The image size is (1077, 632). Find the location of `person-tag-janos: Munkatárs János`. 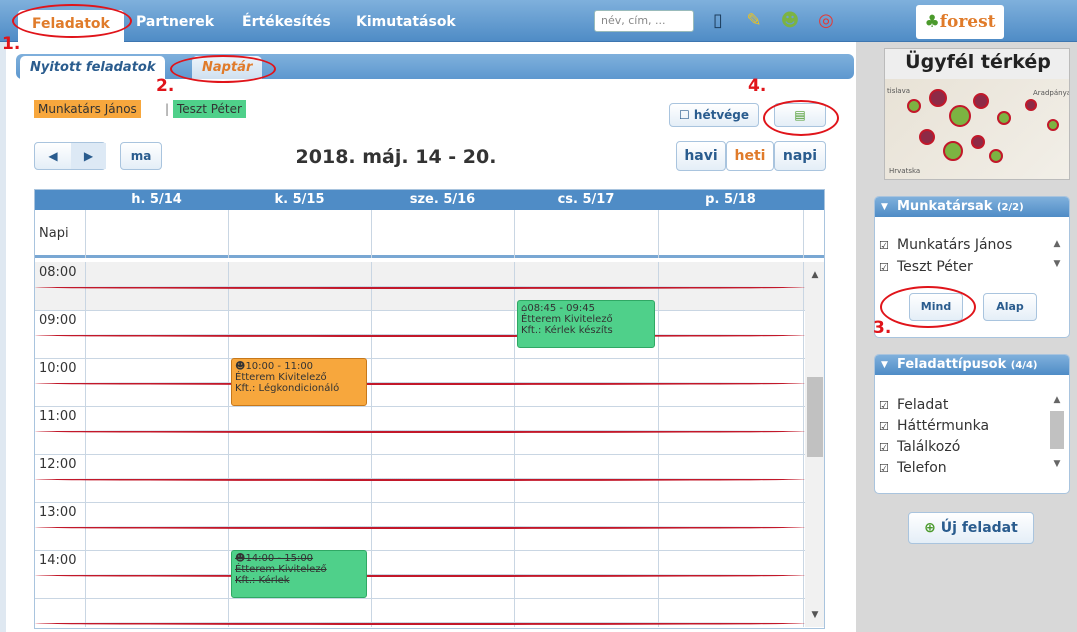

person-tag-janos: Munkatárs János is located at coordinates (87, 109).